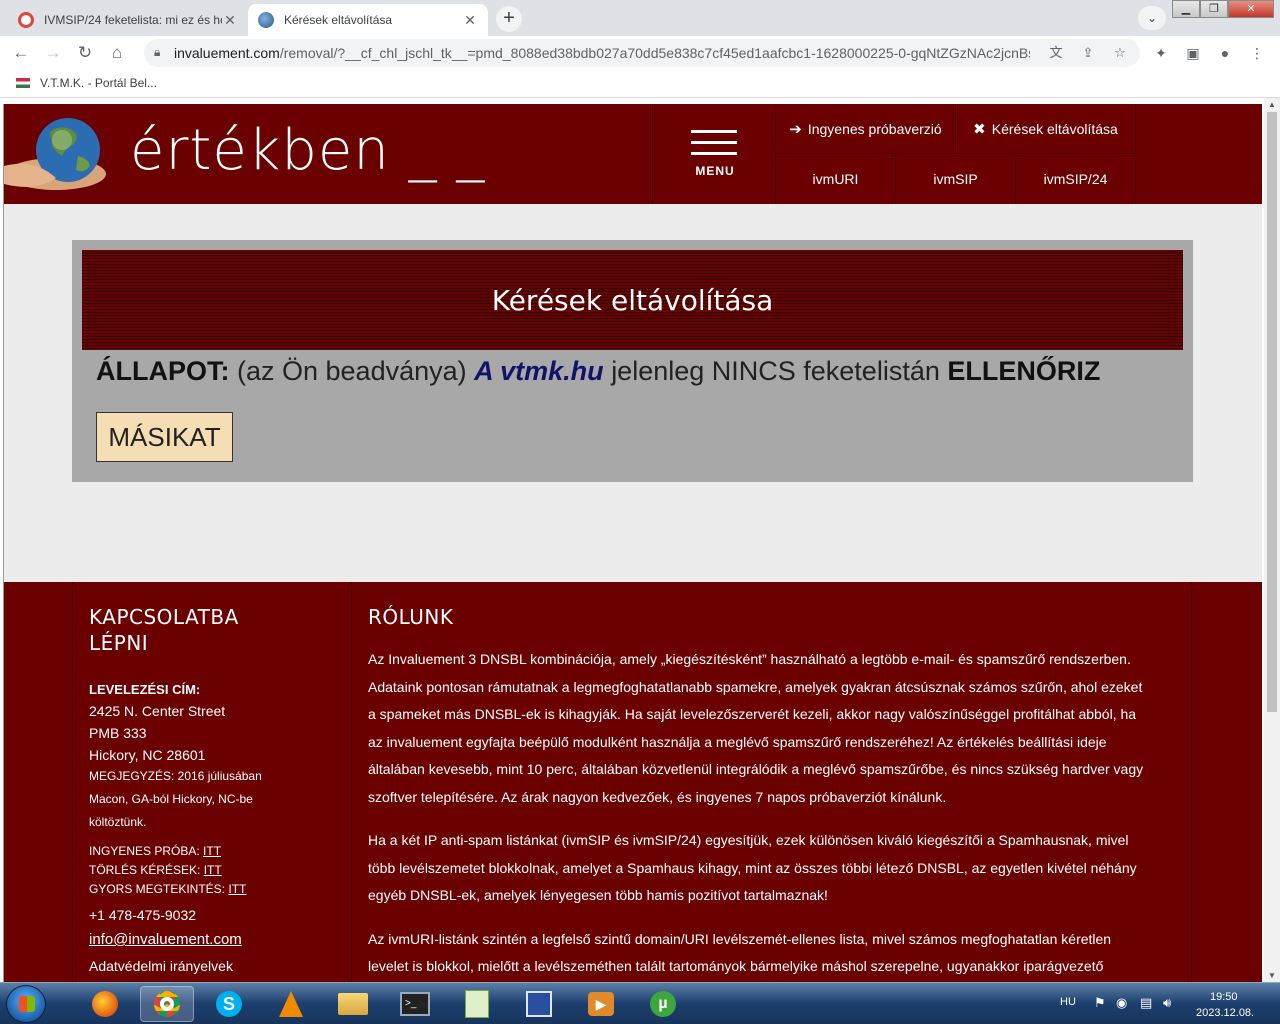 The image size is (1280, 1024). Describe the element at coordinates (509, 19) in the screenshot. I see `new-tab-button: +` at that location.